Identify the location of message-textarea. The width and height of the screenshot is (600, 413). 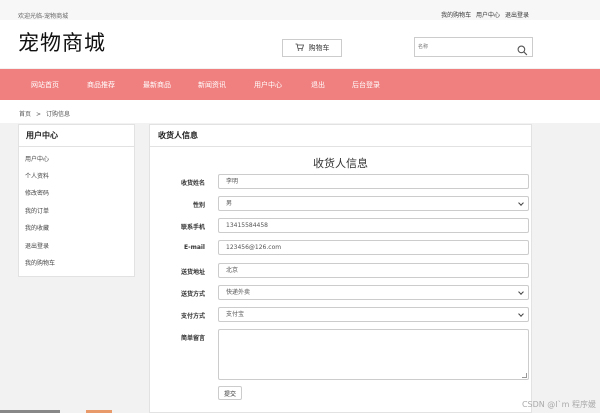
(373, 354).